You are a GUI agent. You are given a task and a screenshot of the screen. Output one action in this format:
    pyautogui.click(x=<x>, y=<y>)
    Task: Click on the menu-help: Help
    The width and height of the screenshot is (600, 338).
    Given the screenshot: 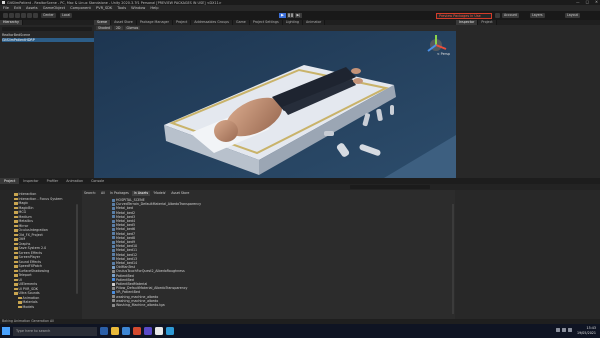 What is the action you would take?
    pyautogui.click(x=154, y=8)
    